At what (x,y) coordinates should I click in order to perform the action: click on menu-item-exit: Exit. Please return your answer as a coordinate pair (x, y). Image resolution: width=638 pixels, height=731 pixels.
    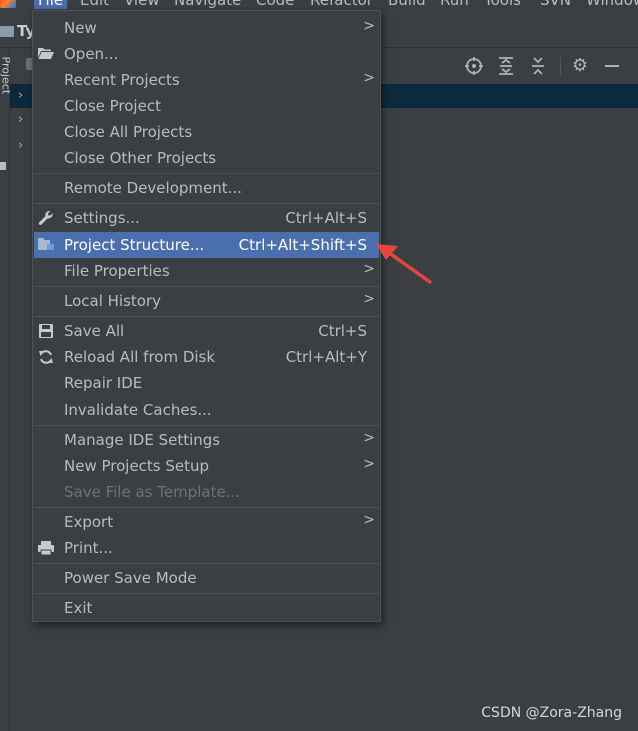
    Looking at the image, I should click on (206, 608).